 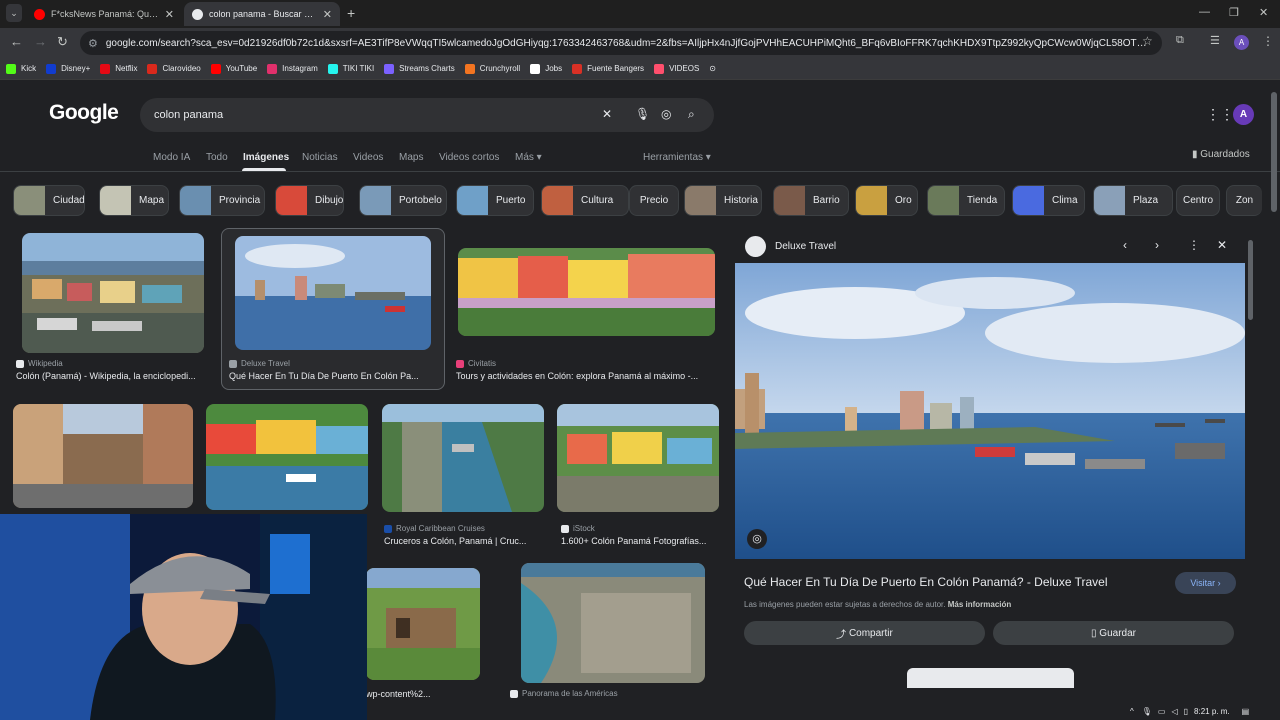 What do you see at coordinates (1246, 711) in the screenshot?
I see `notifications-icon: ▤` at bounding box center [1246, 711].